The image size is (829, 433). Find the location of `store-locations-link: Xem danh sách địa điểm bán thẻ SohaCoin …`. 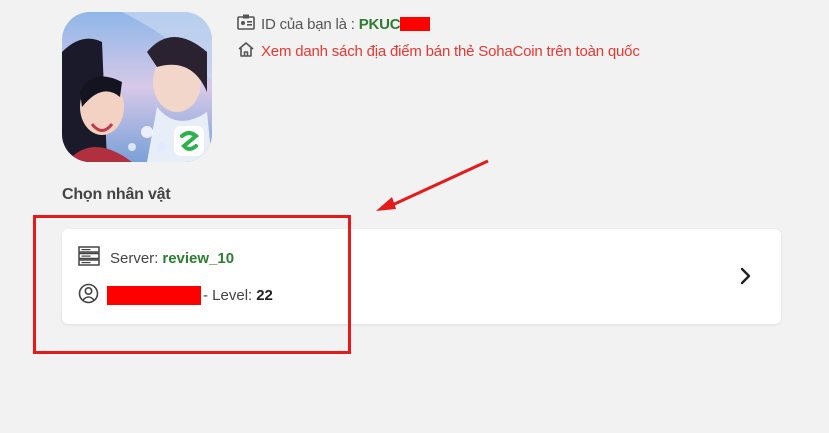

store-locations-link: Xem danh sách địa điểm bán thẻ SohaCoin … is located at coordinates (438, 51).